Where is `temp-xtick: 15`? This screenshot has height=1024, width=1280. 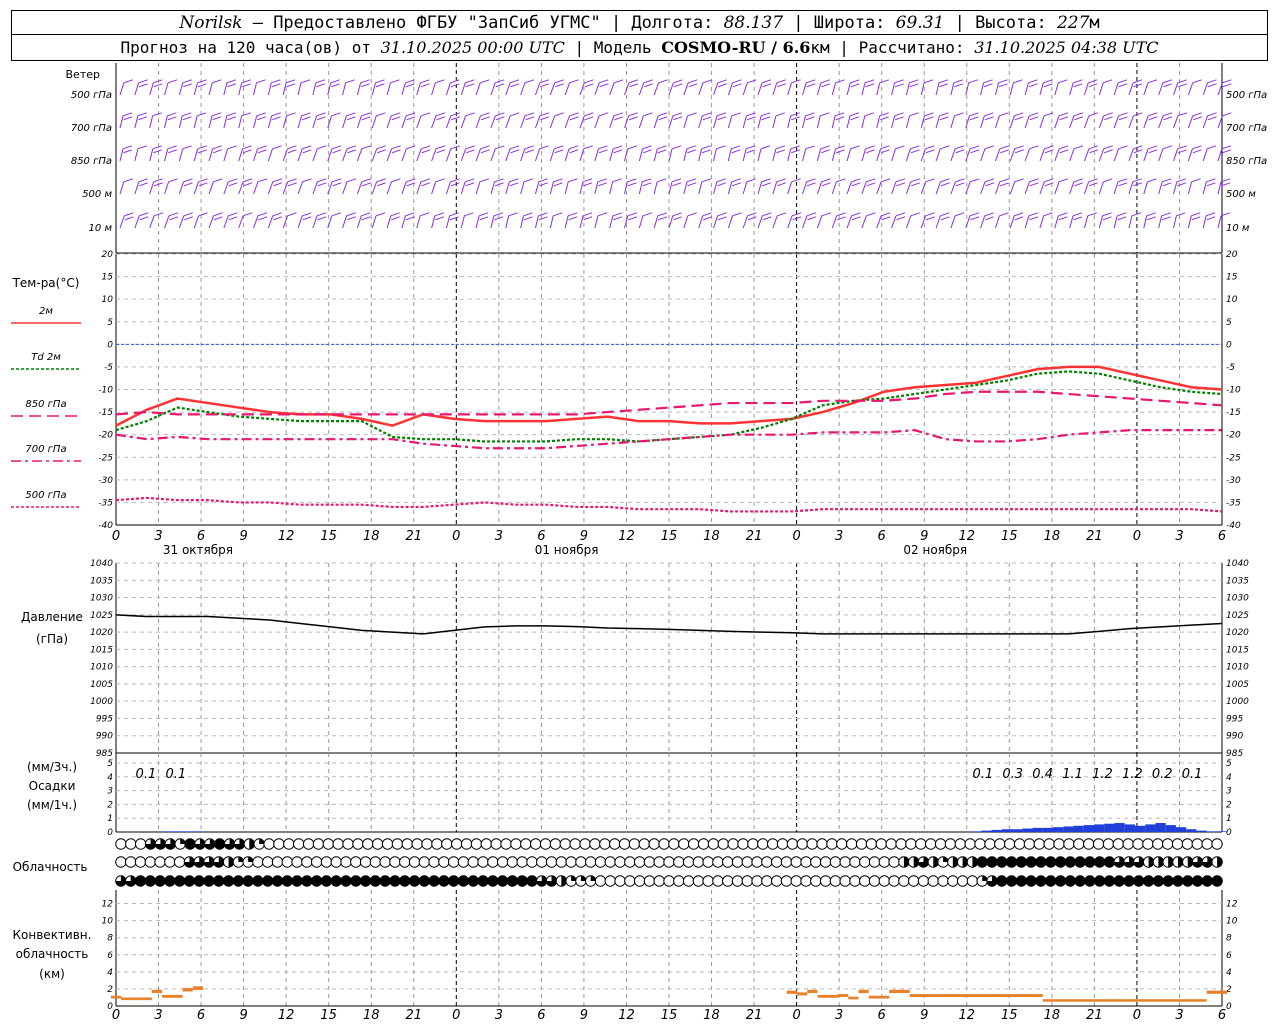
temp-xtick: 15 is located at coordinates (1009, 536).